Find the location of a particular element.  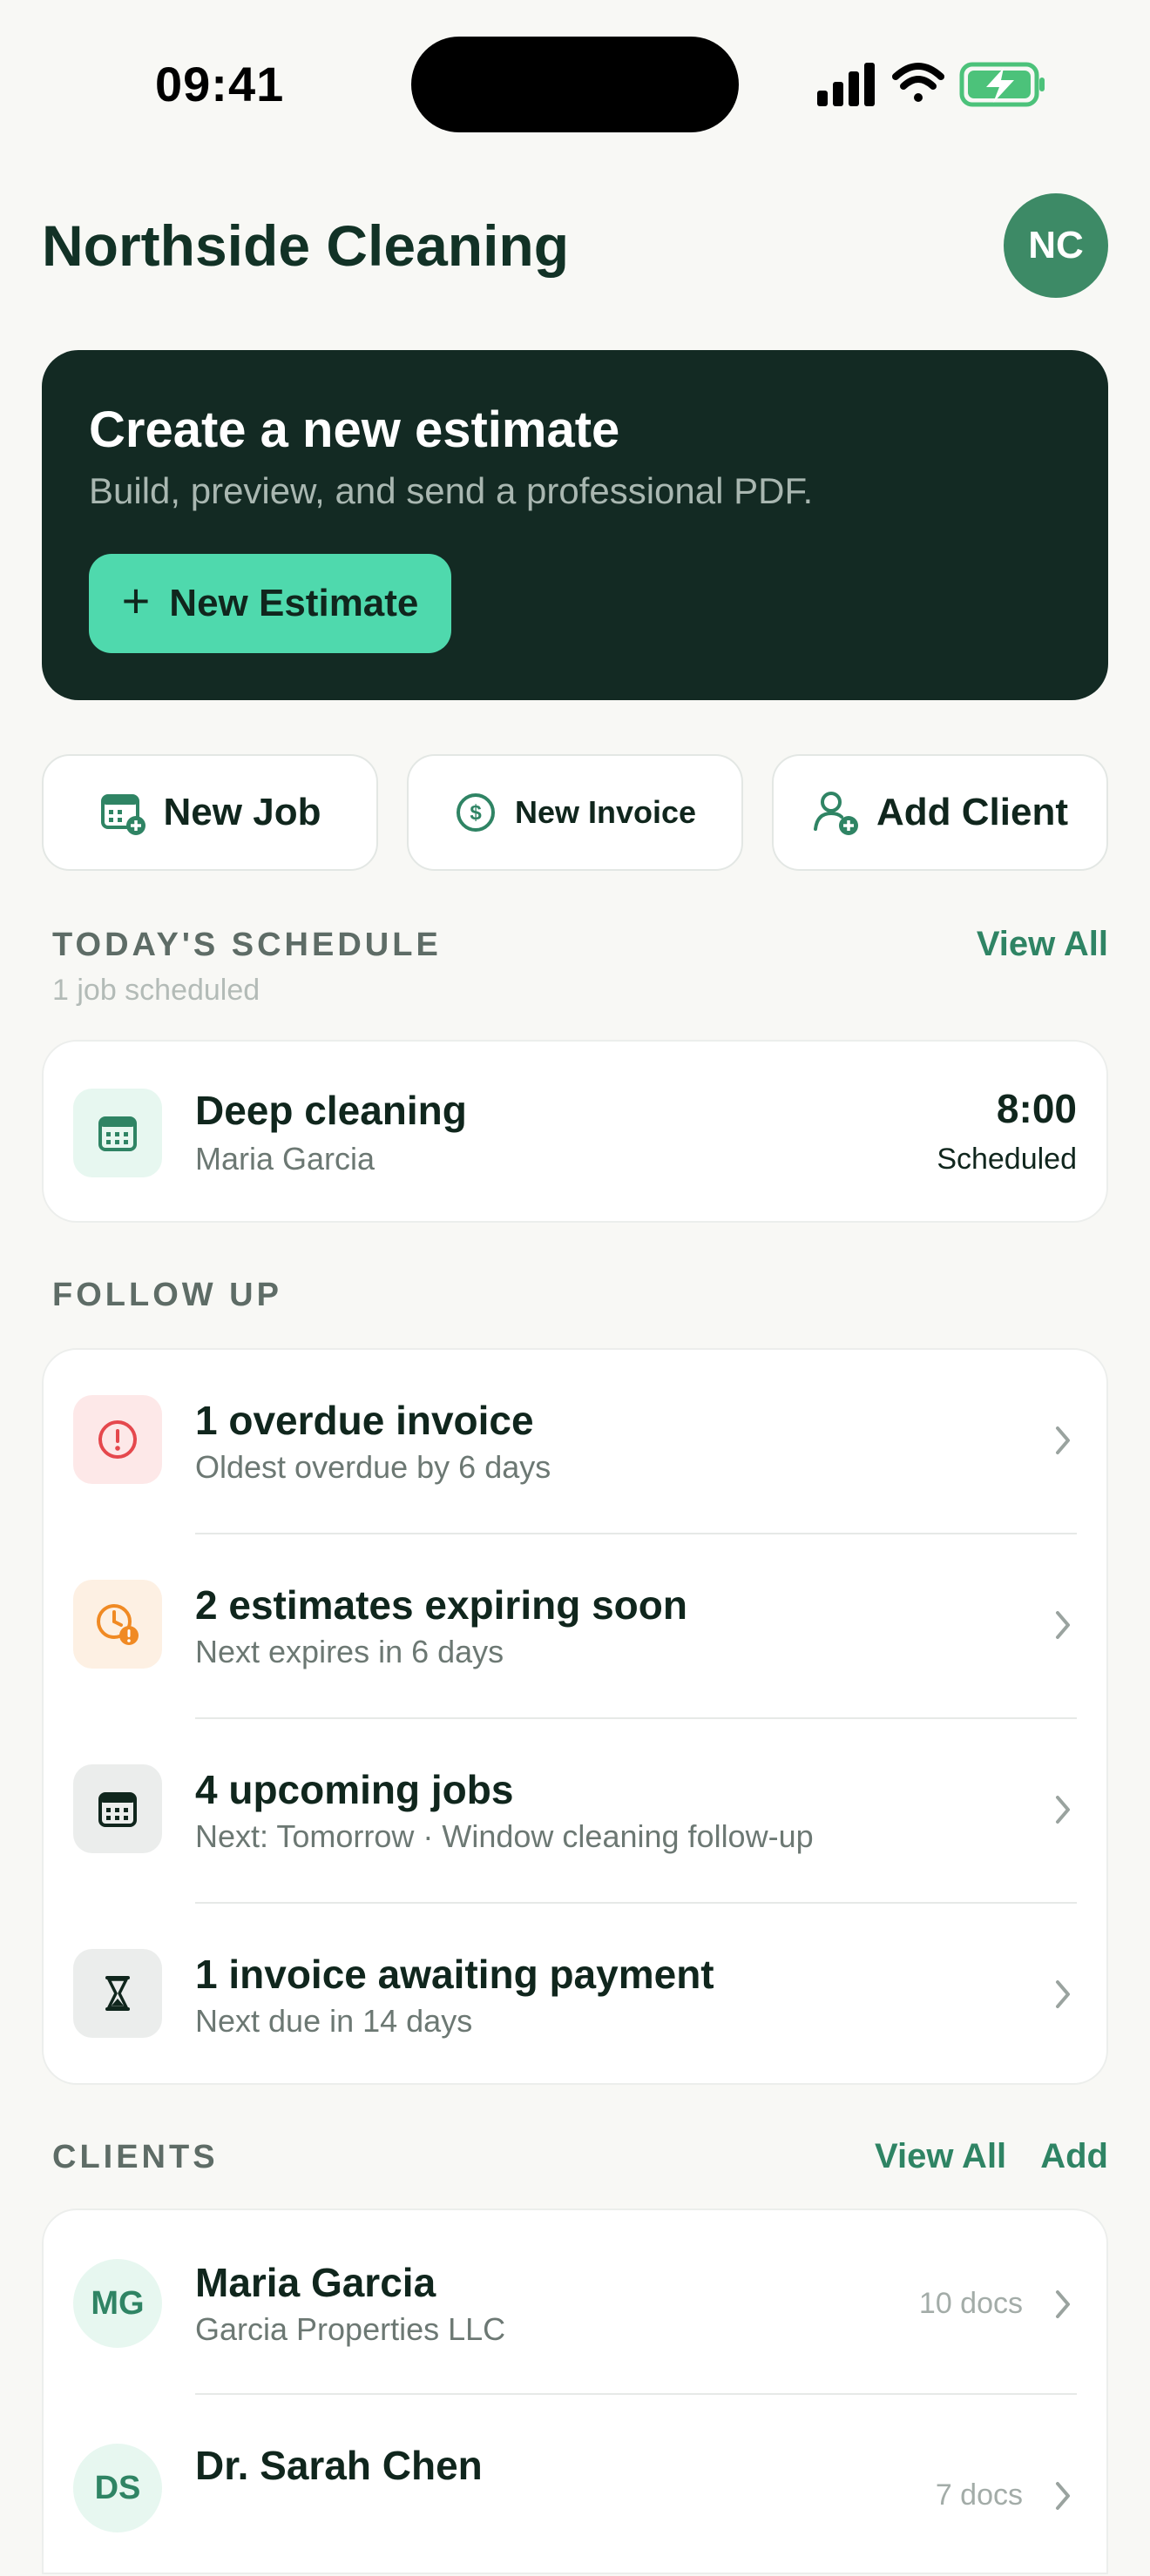

hourglass-icon is located at coordinates (117, 1993).